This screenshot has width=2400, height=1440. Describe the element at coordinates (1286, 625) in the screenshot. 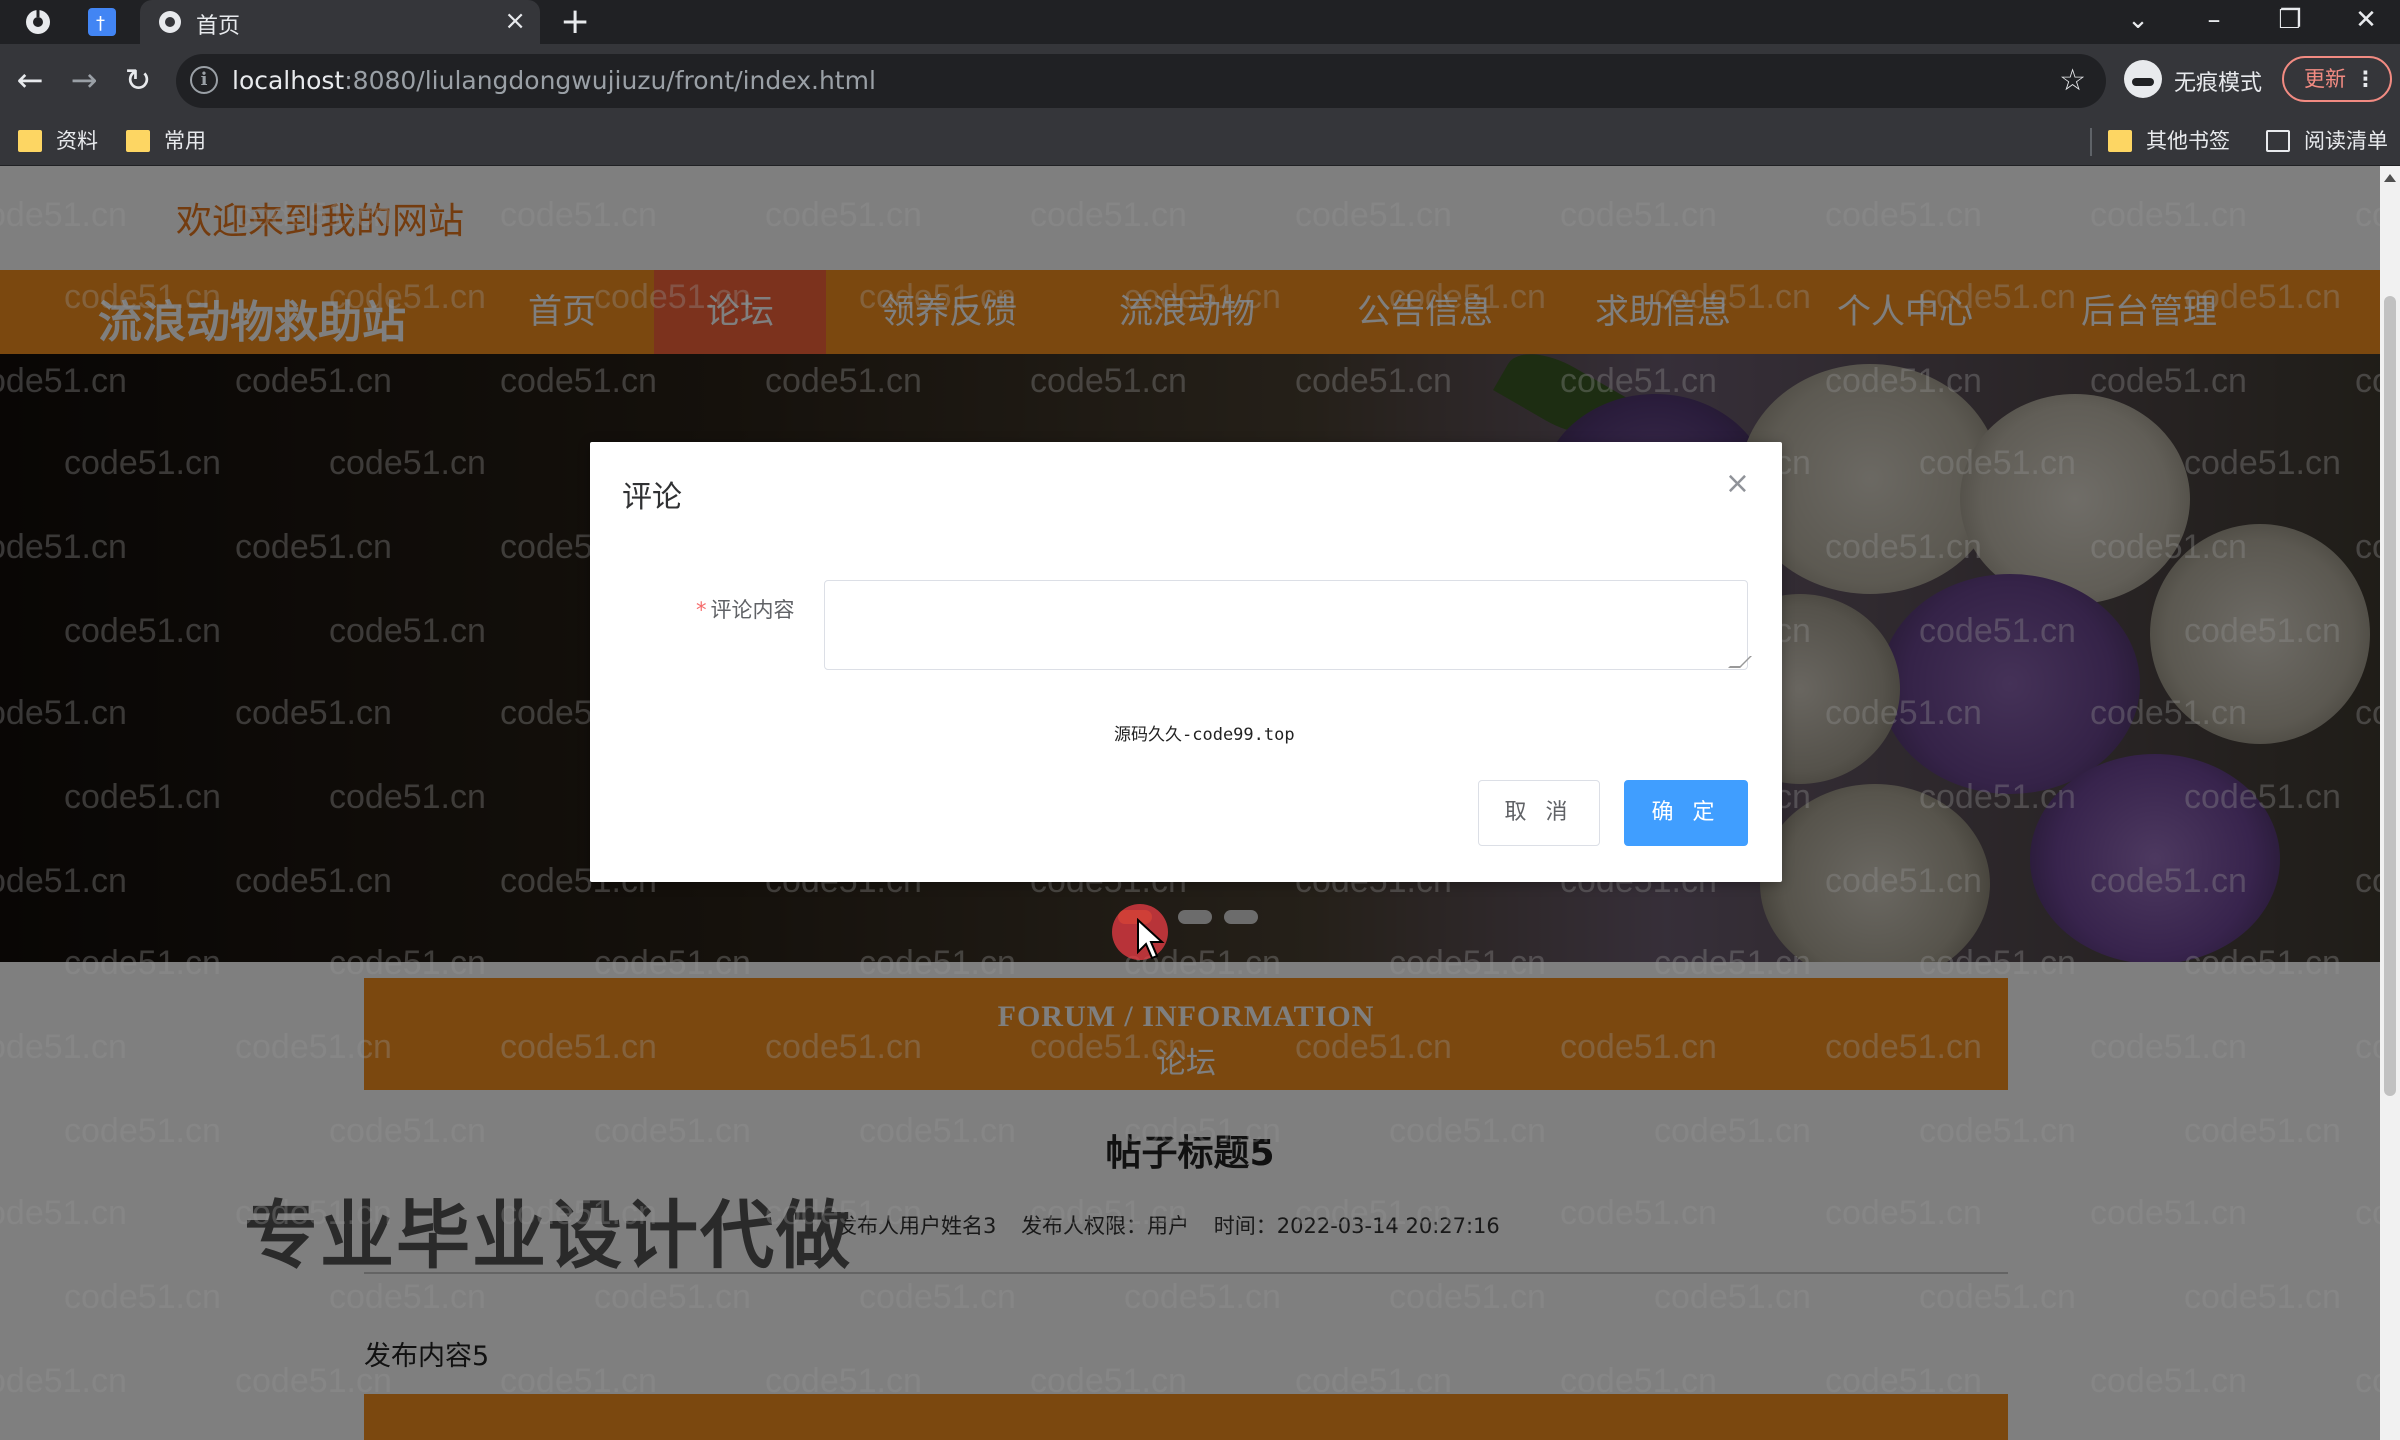

I see `comment-content-input` at that location.